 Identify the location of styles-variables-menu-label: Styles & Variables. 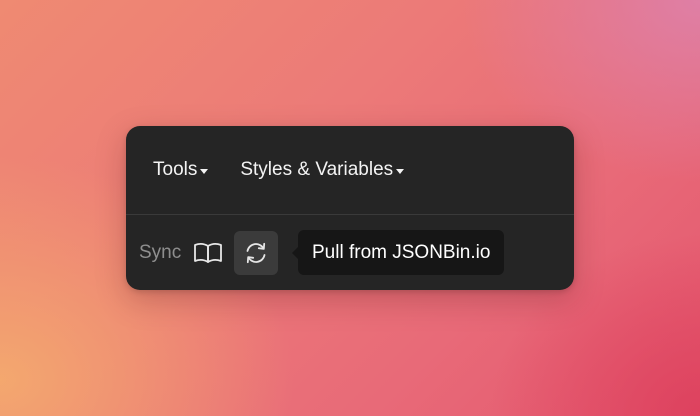
(317, 169).